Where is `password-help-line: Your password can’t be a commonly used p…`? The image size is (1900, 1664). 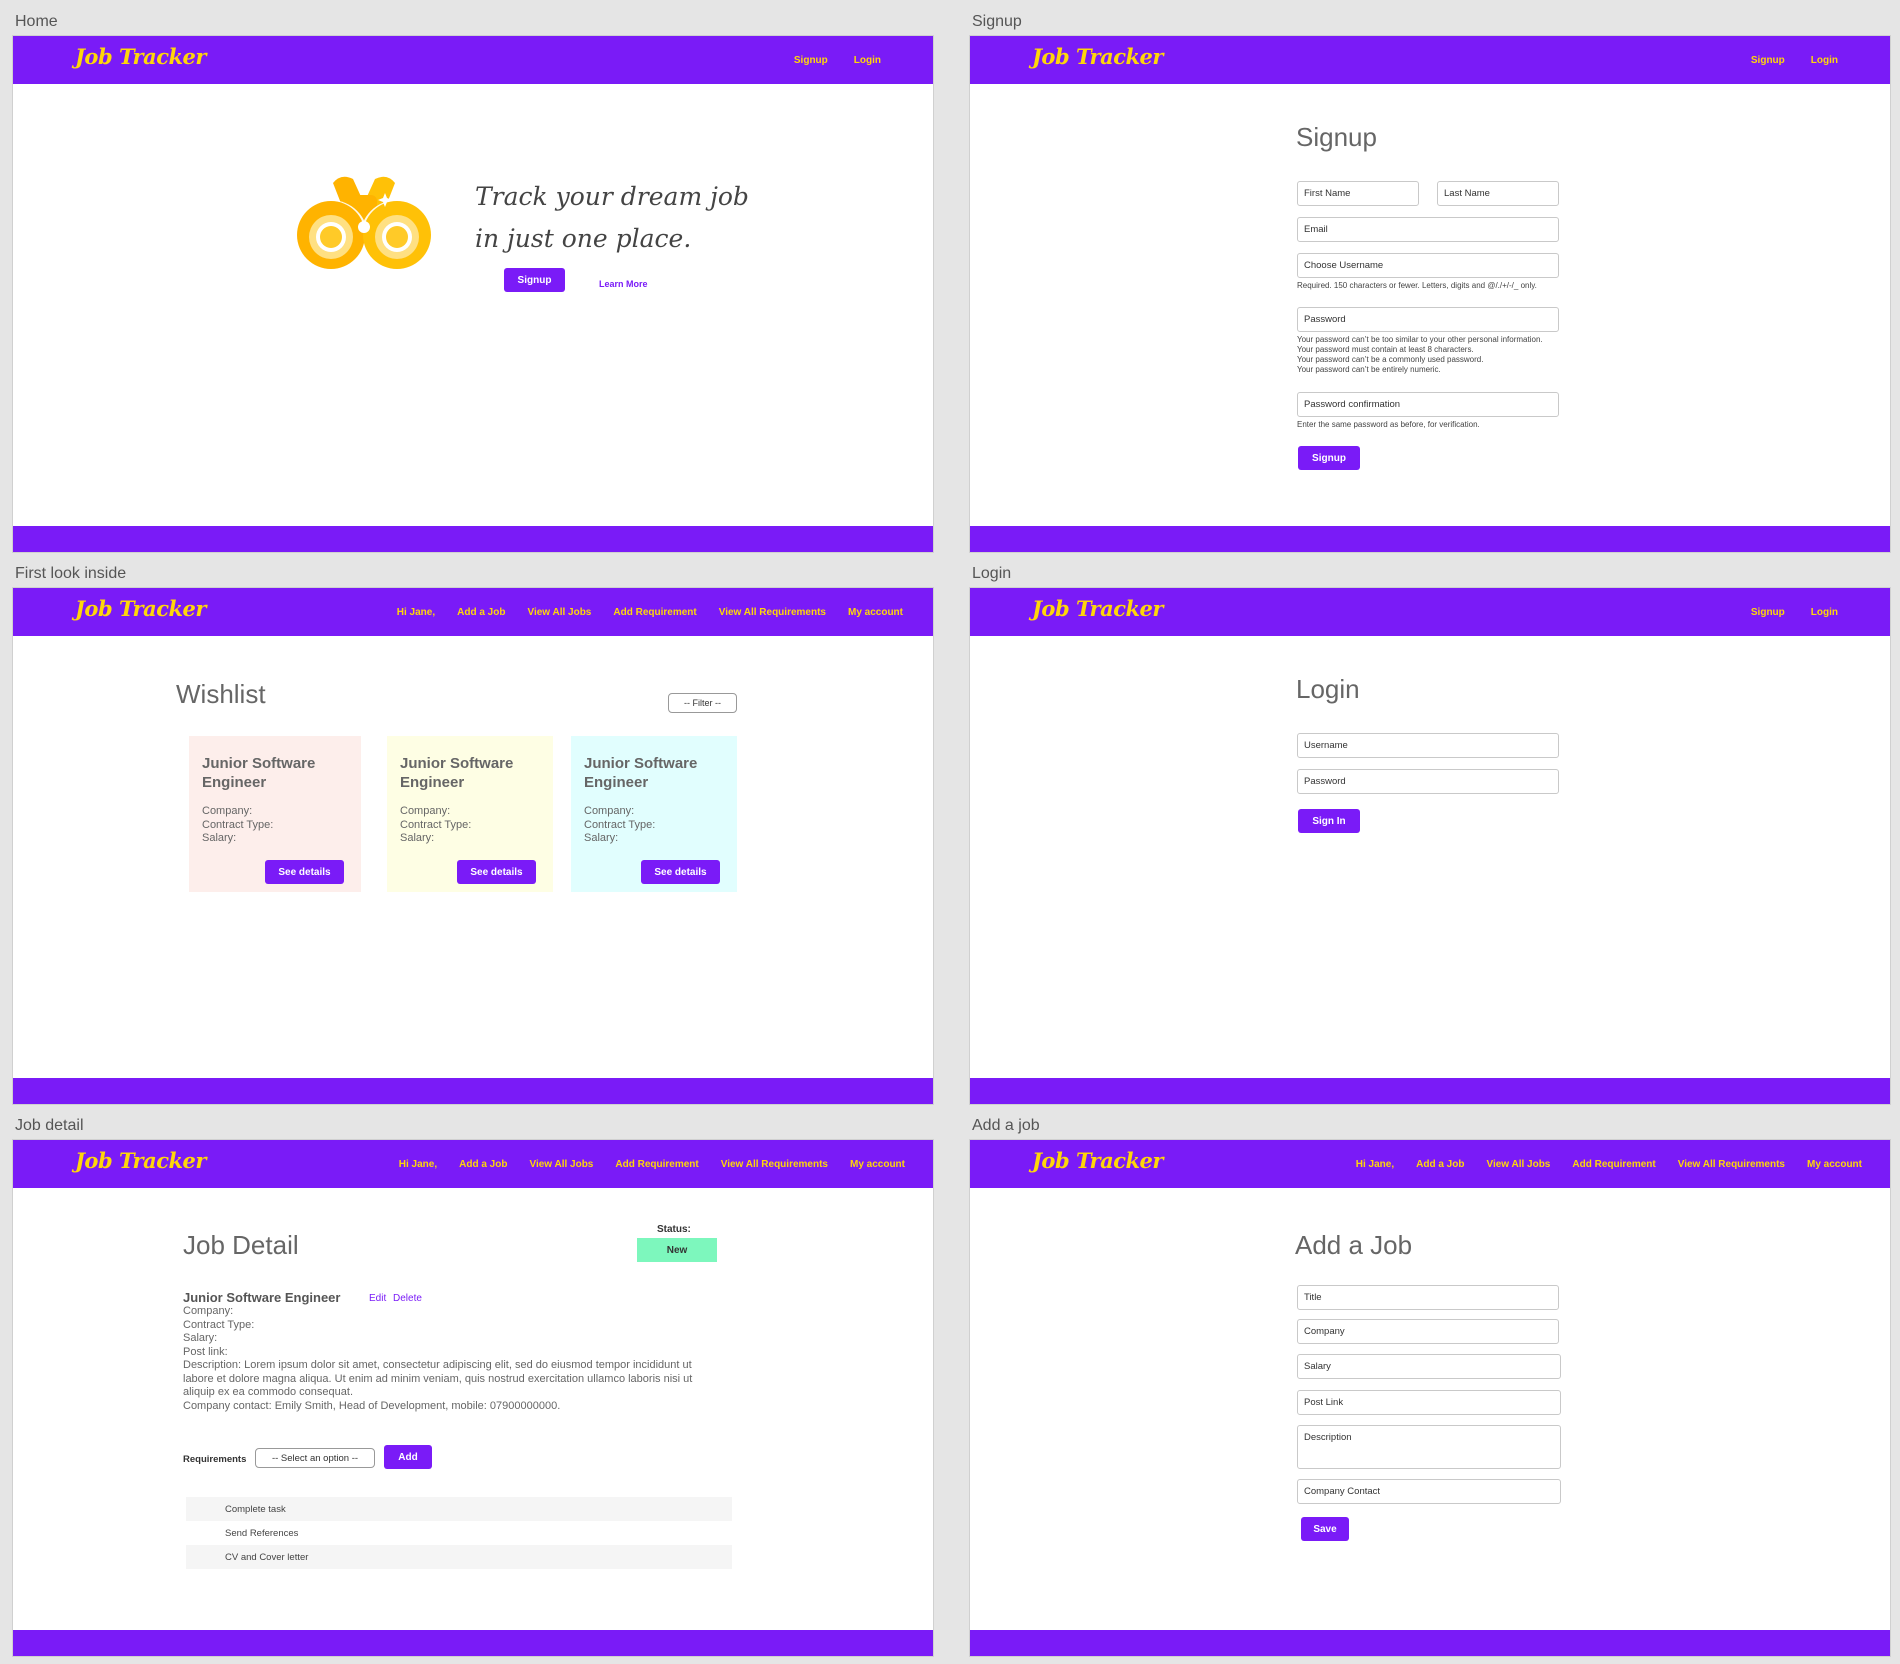 password-help-line: Your password can’t be a commonly used p… is located at coordinates (1390, 359).